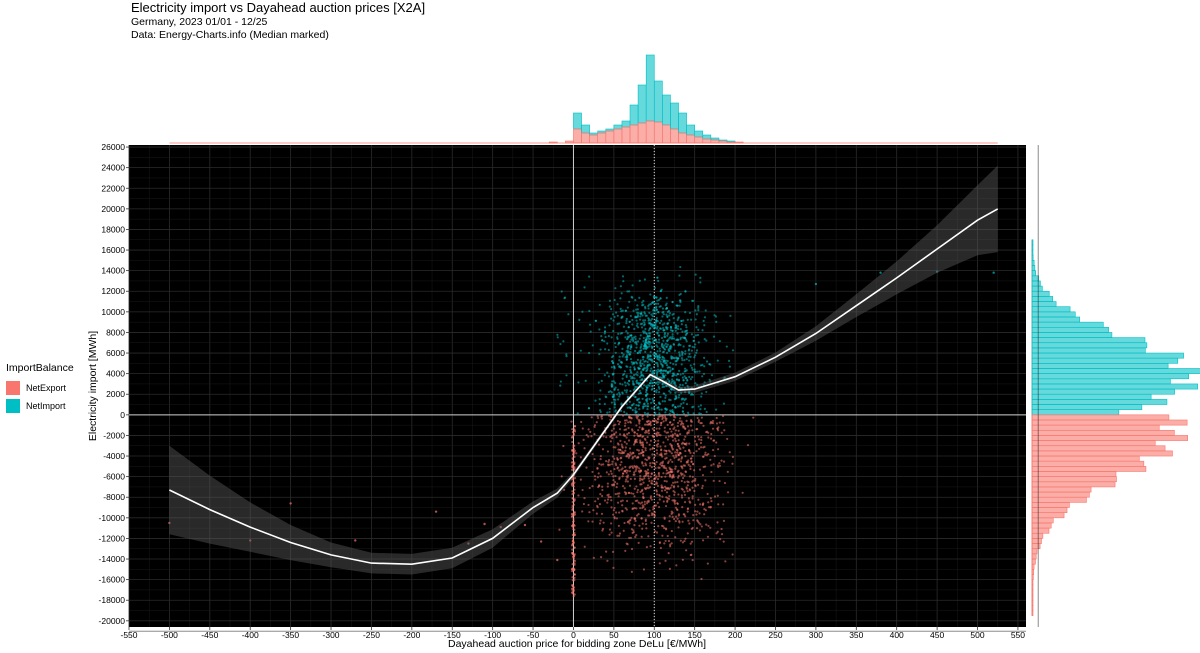  I want to click on point-outlier, so click(816, 284).